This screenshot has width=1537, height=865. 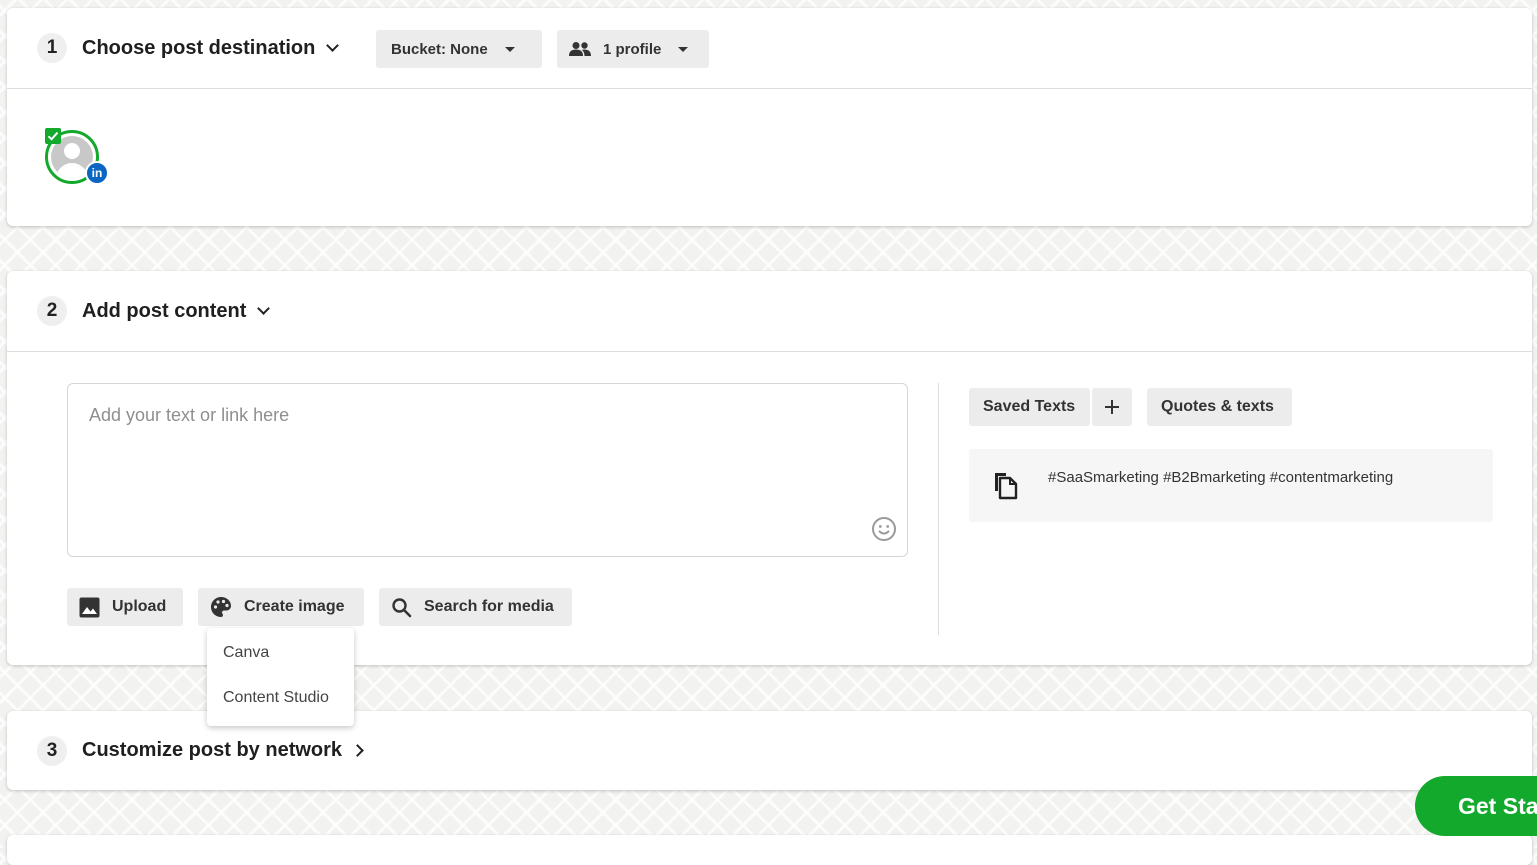 I want to click on column-divider, so click(x=938, y=509).